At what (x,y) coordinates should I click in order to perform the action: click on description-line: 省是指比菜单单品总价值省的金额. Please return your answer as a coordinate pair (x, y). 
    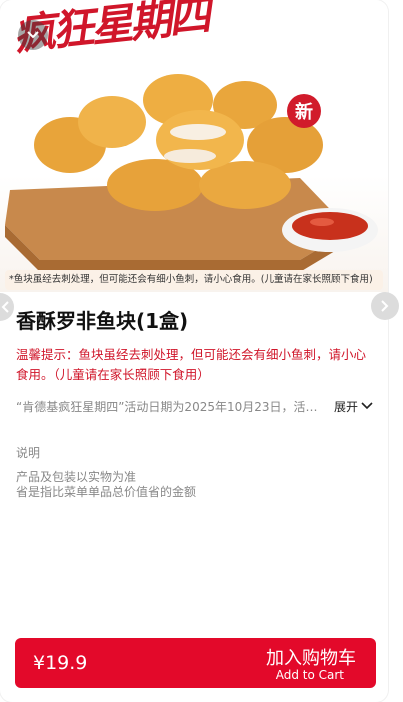
    Looking at the image, I should click on (106, 492).